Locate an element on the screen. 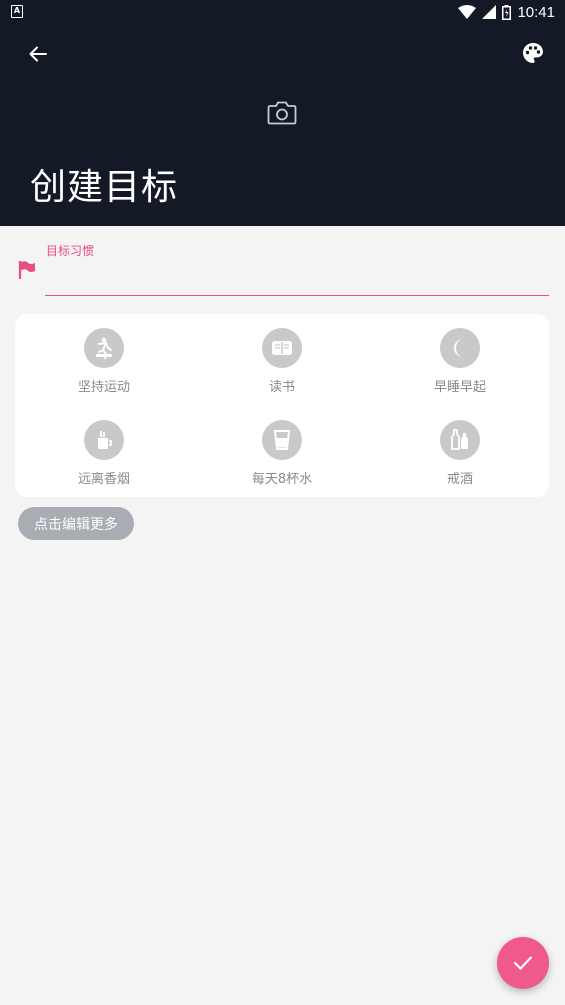 Image resolution: width=565 pixels, height=1005 pixels. goal-habit-input is located at coordinates (297, 278).